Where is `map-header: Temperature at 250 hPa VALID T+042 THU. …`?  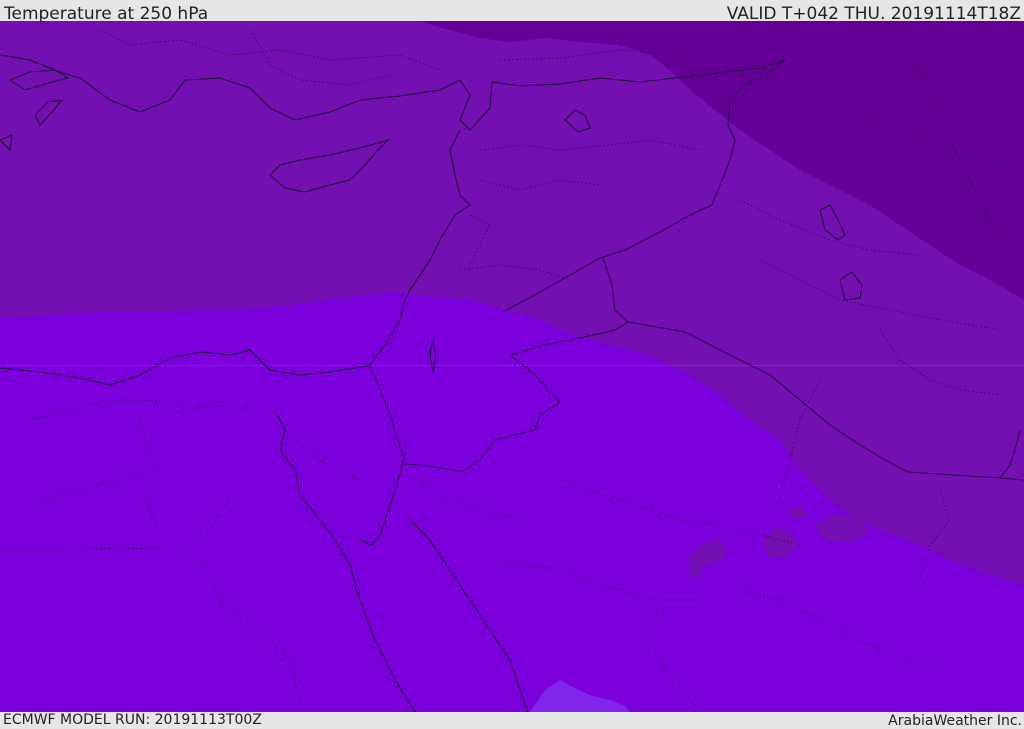
map-header: Temperature at 250 hPa VALID T+042 THU. … is located at coordinates (512, 12).